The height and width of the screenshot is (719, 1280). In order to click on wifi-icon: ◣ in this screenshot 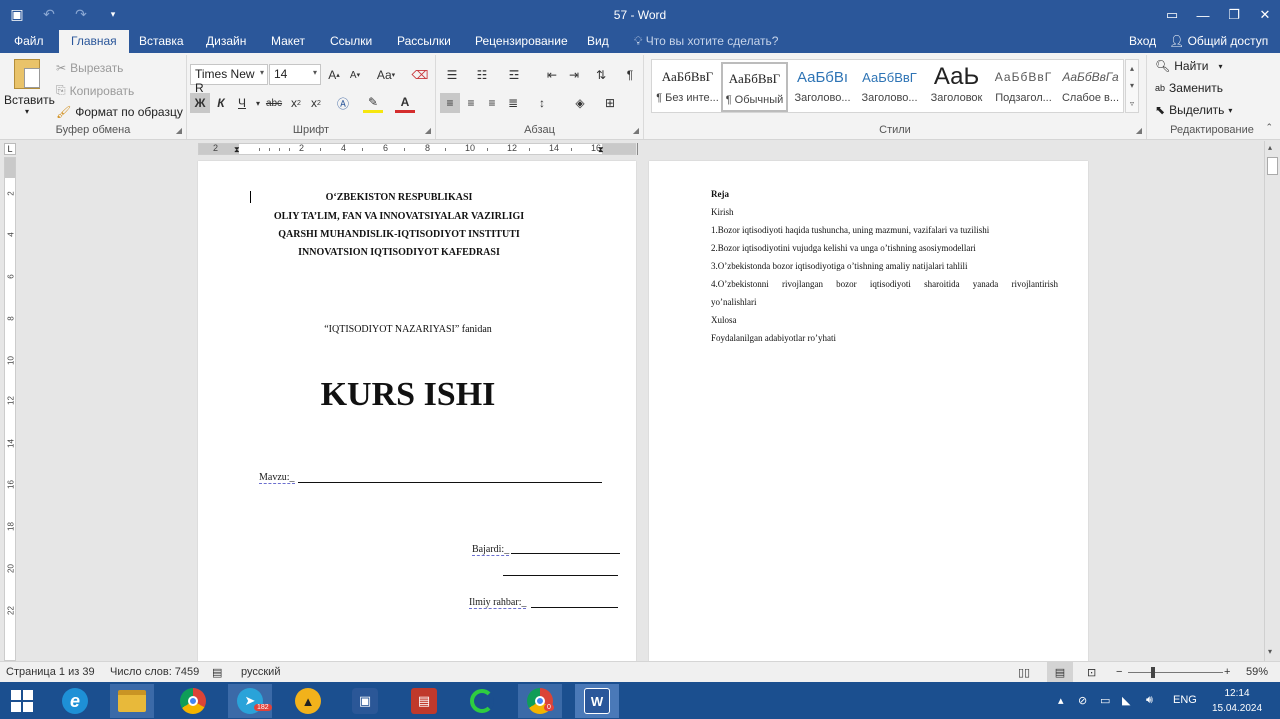, I will do `click(1126, 700)`.